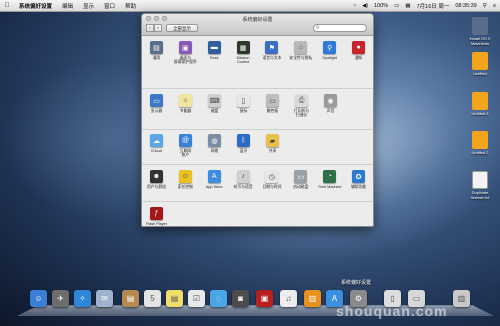 This screenshot has width=500, height=326. I want to click on pref-label: Flash Player, so click(156, 224).